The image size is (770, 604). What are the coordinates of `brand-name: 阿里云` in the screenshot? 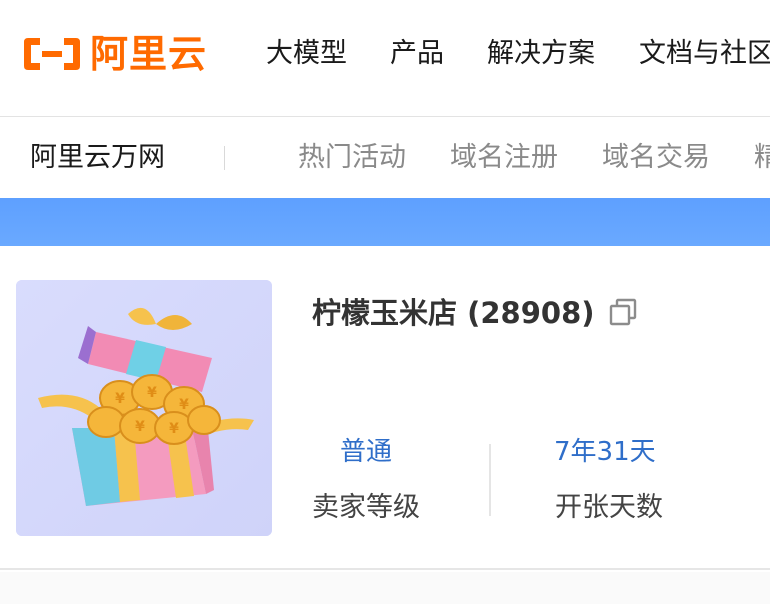 It's located at (149, 54).